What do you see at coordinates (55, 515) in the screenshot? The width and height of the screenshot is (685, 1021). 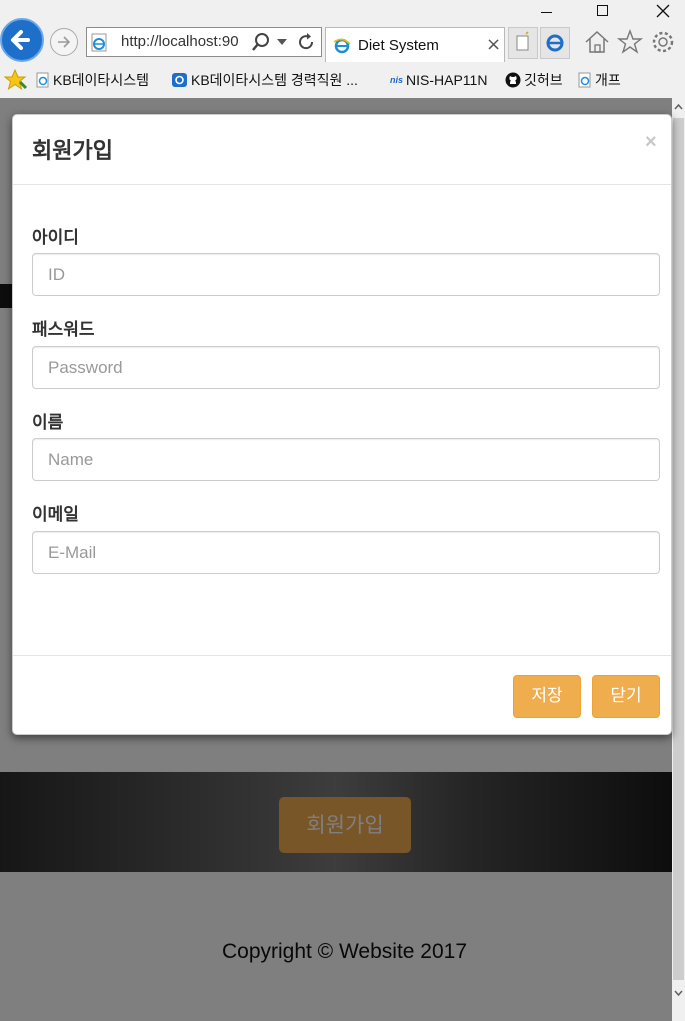 I see `email-label: 이메일` at bounding box center [55, 515].